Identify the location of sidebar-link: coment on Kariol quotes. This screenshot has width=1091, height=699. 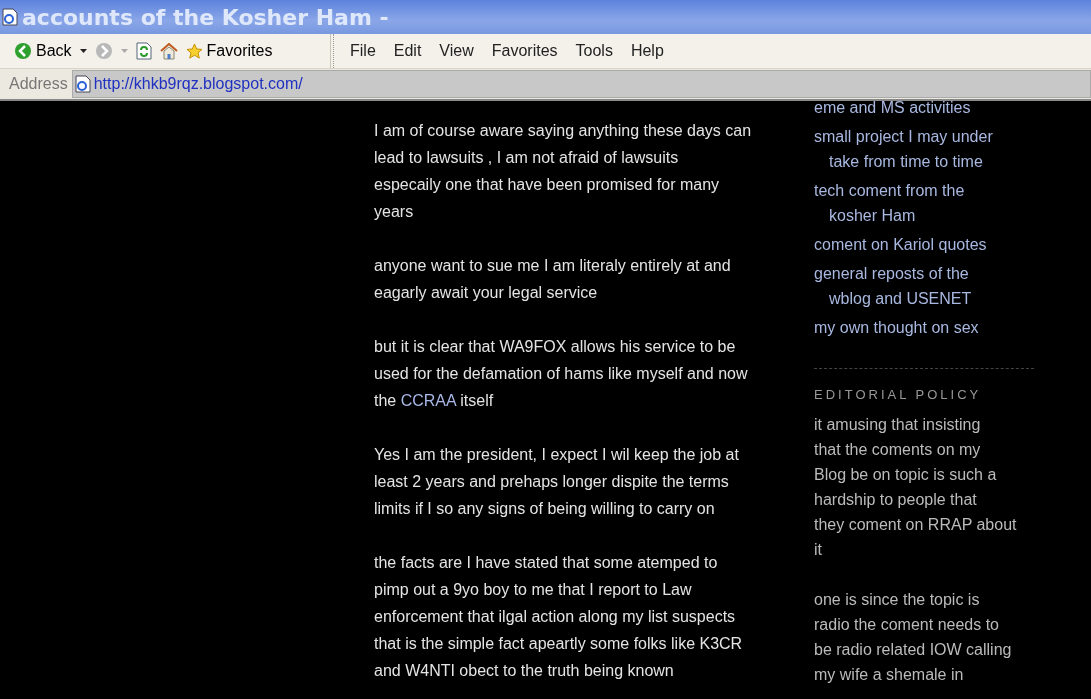
(929, 244).